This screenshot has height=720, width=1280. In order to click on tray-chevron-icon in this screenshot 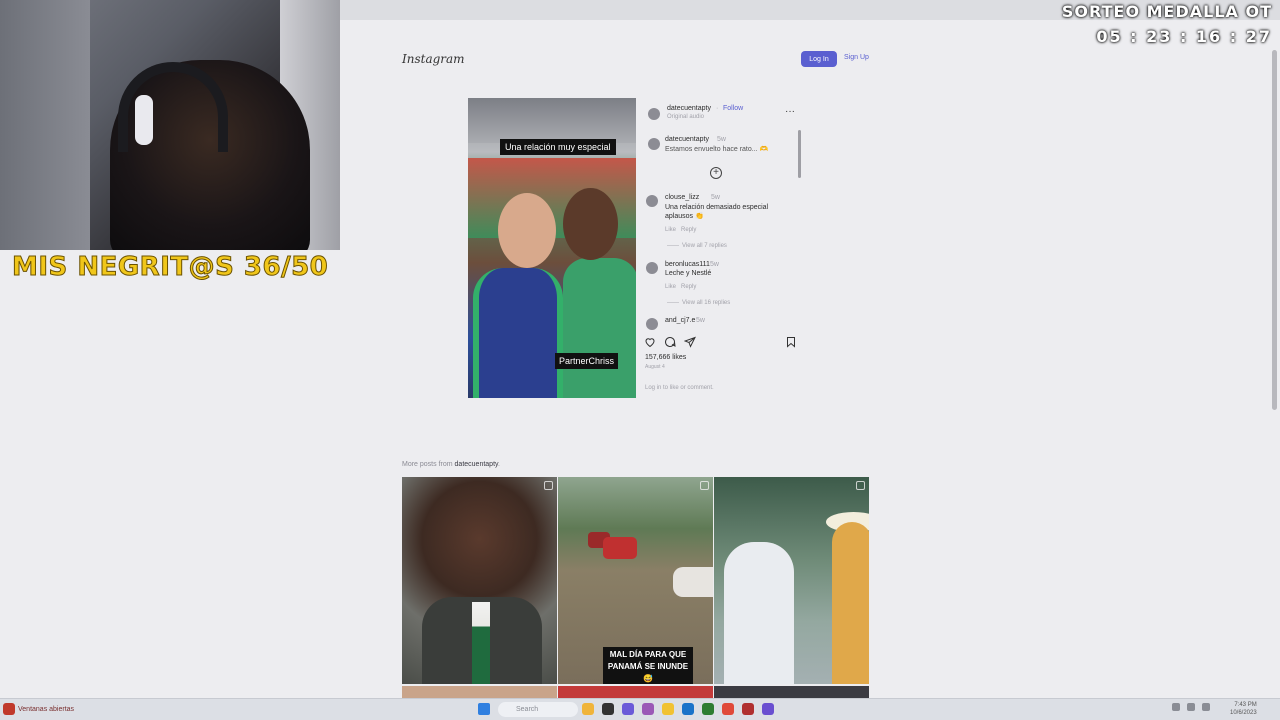, I will do `click(1176, 707)`.